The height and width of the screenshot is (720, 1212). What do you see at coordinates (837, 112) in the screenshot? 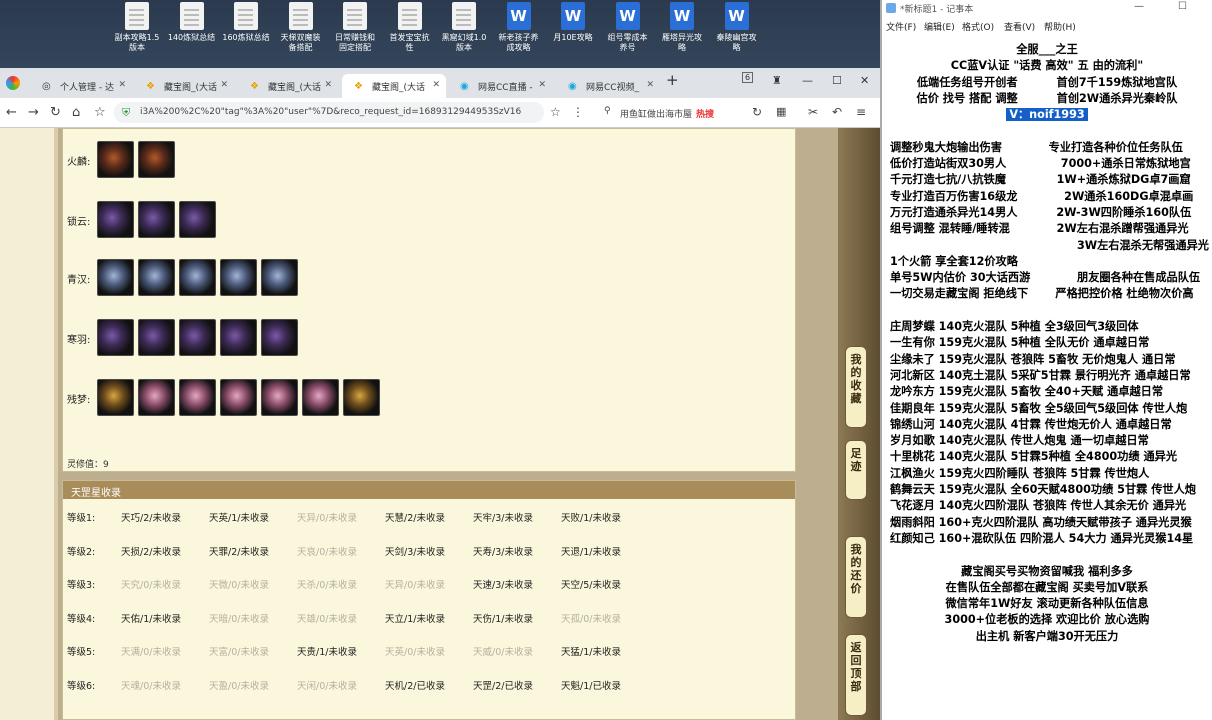
I see `undo-icon: ↶` at bounding box center [837, 112].